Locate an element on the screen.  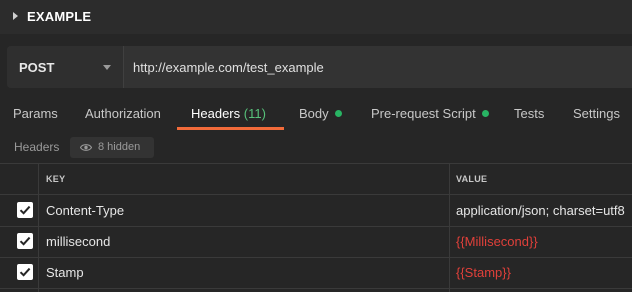
headers-count: (11) is located at coordinates (254, 113).